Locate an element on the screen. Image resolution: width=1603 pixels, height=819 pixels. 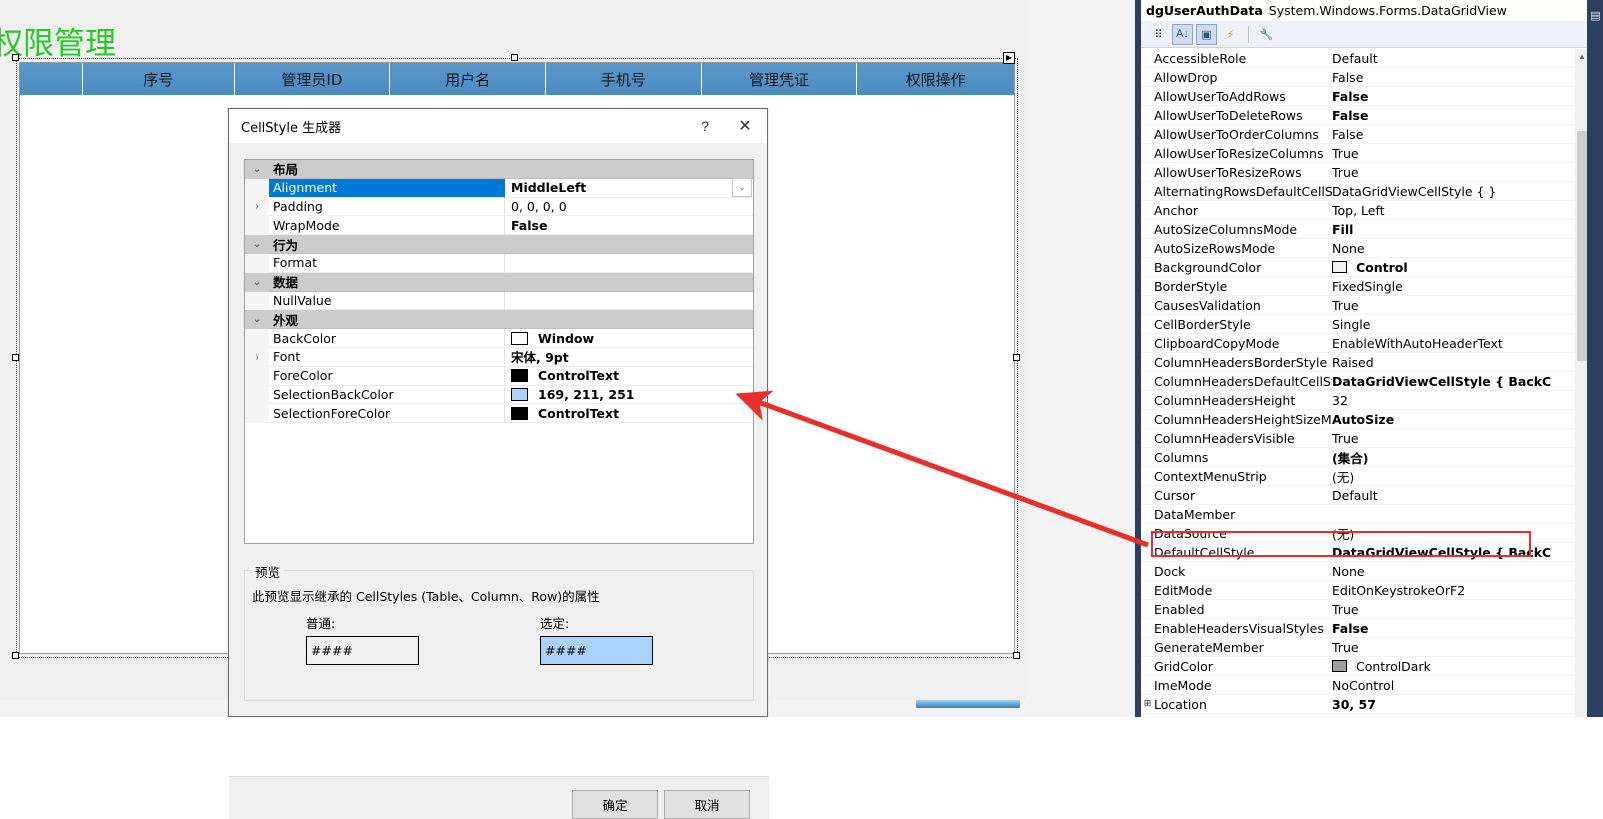
property-row: Columns (集合) is located at coordinates (1372, 457).